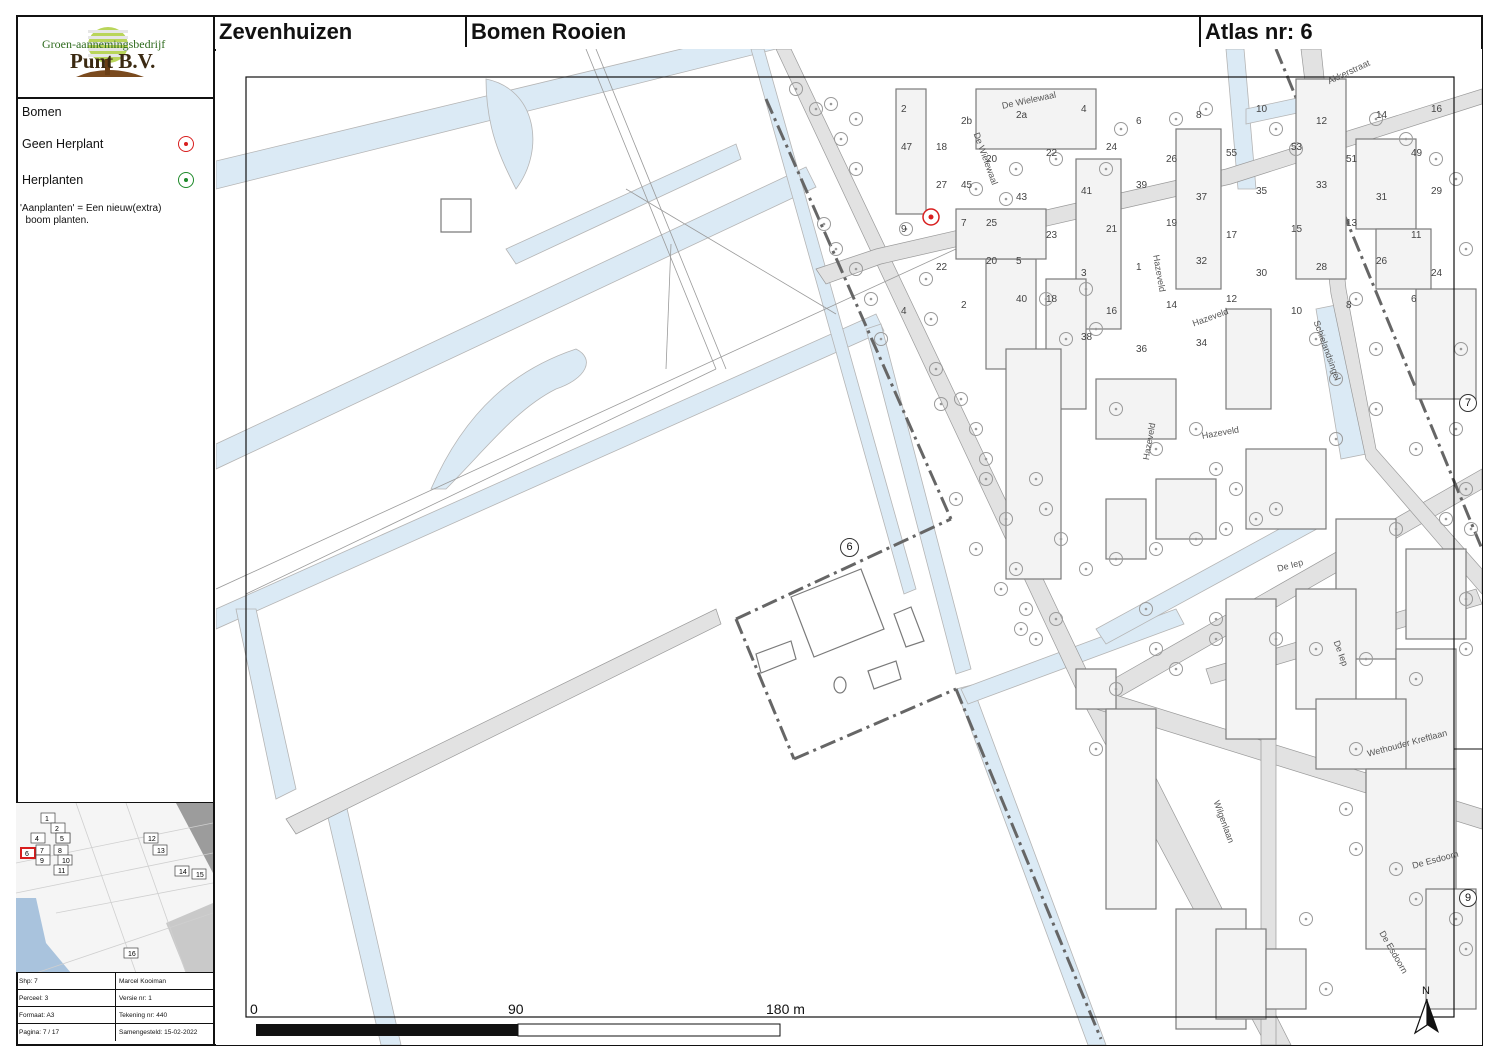 Image resolution: width=1500 pixels, height=1061 pixels. Describe the element at coordinates (1139, 267) in the screenshot. I see `building-number: 1` at that location.